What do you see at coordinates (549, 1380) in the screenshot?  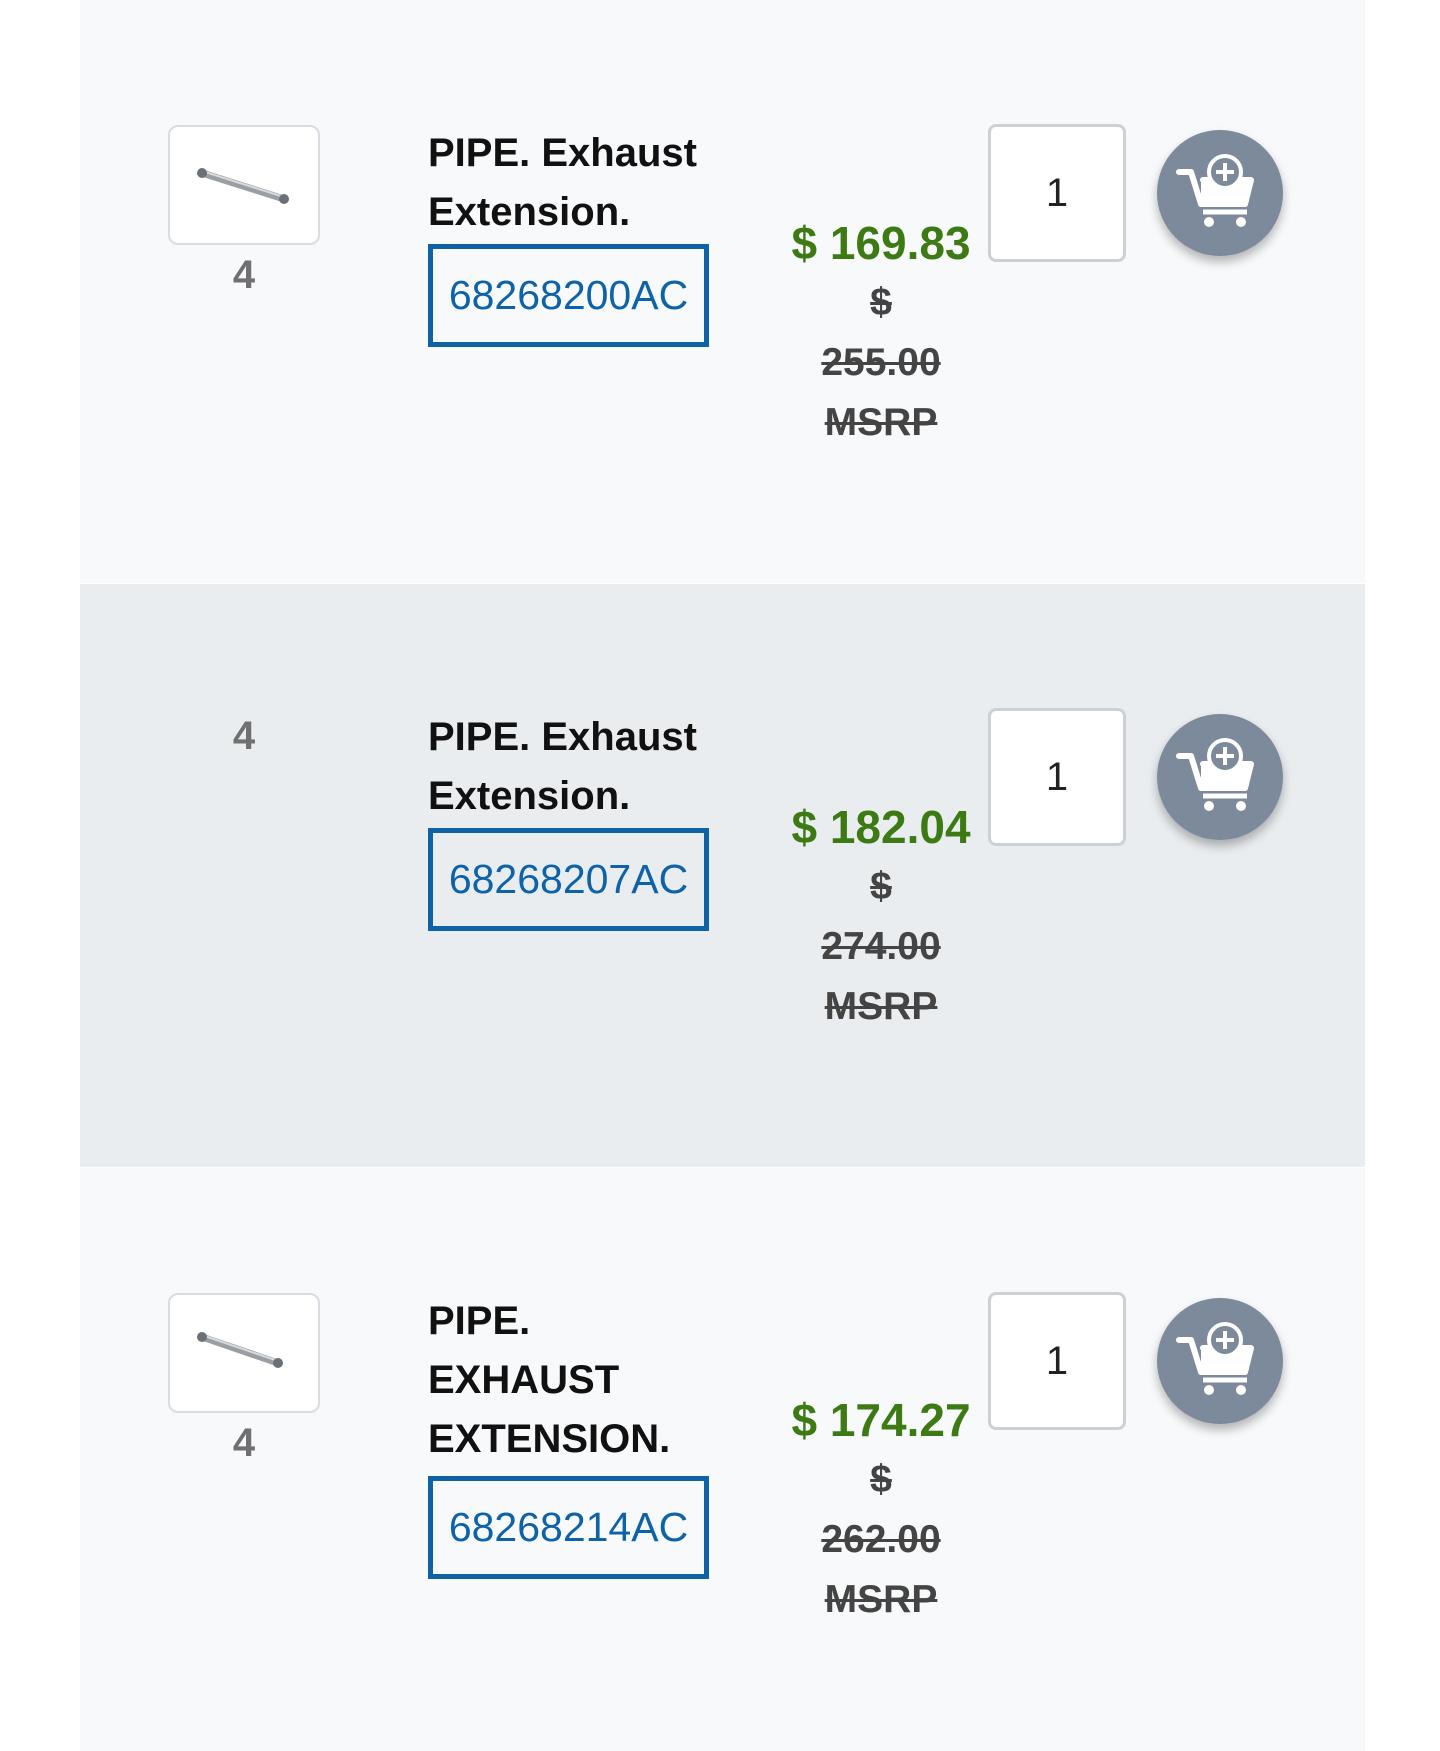 I see `part-description: PIPE. EXHAUST EXTENSION.` at bounding box center [549, 1380].